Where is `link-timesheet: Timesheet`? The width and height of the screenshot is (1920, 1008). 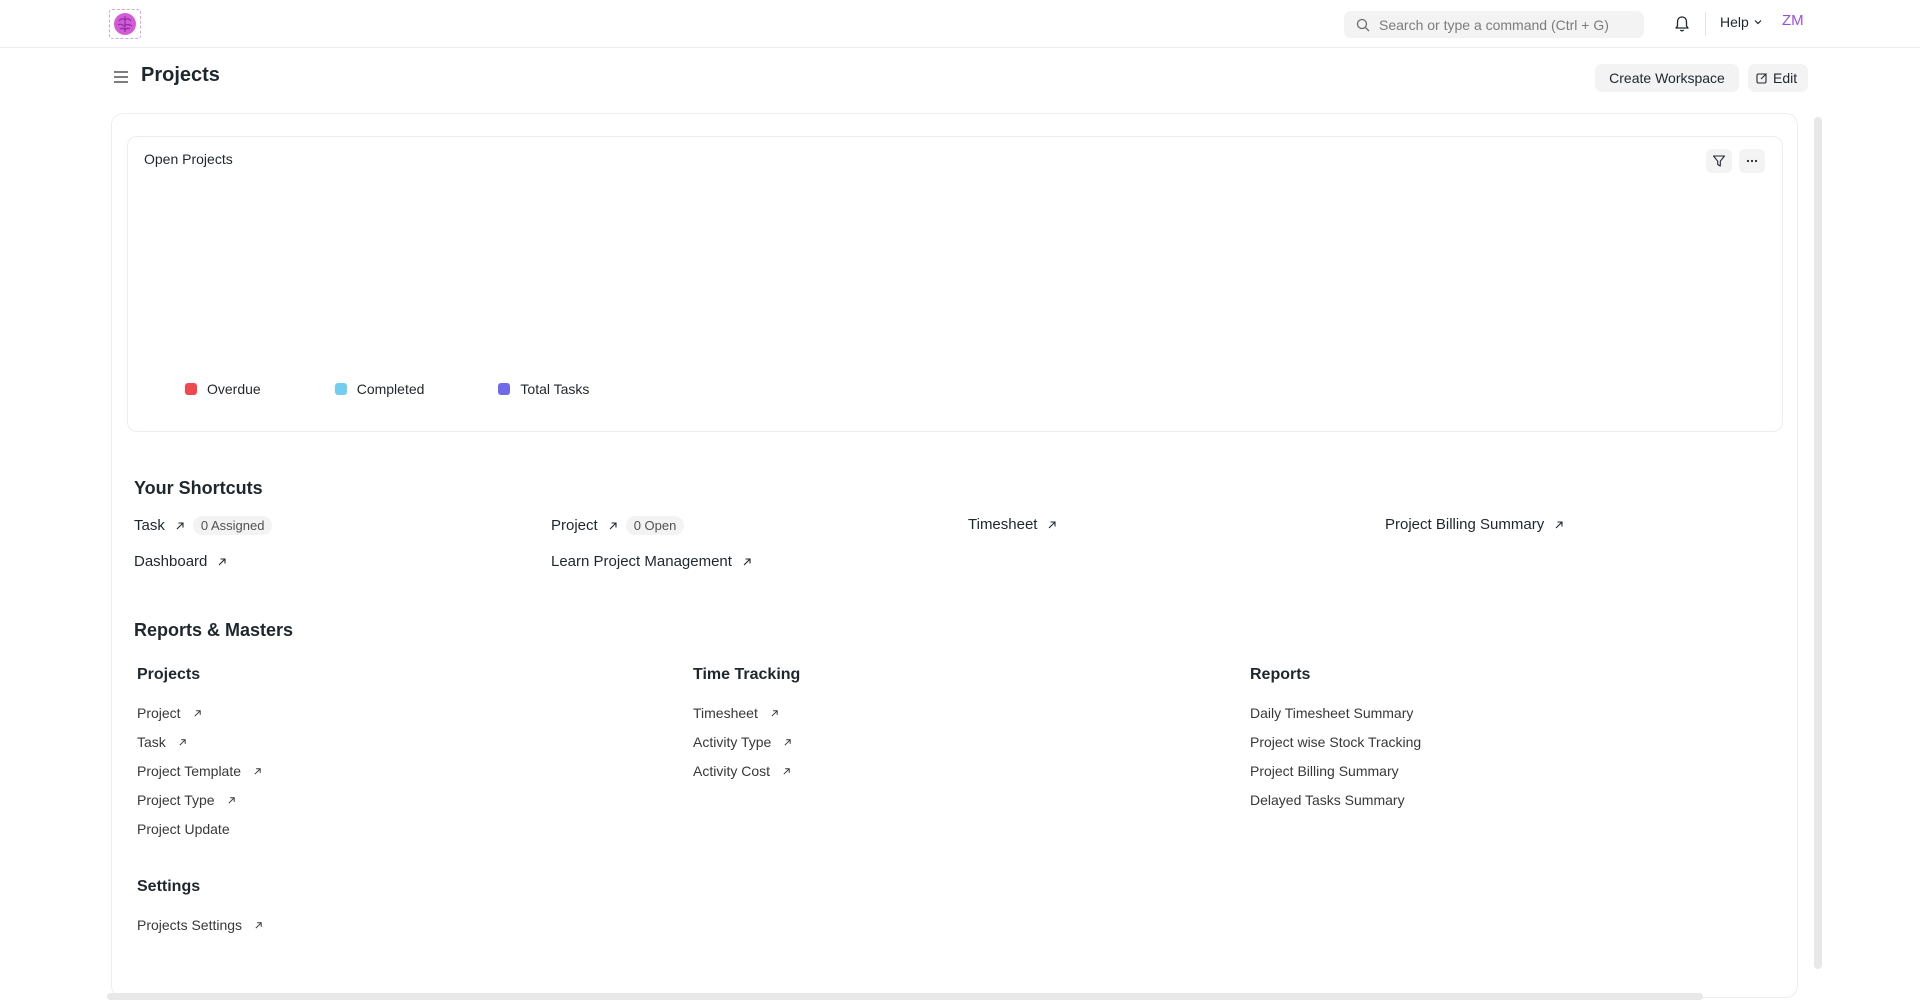
link-timesheet: Timesheet is located at coordinates (736, 713).